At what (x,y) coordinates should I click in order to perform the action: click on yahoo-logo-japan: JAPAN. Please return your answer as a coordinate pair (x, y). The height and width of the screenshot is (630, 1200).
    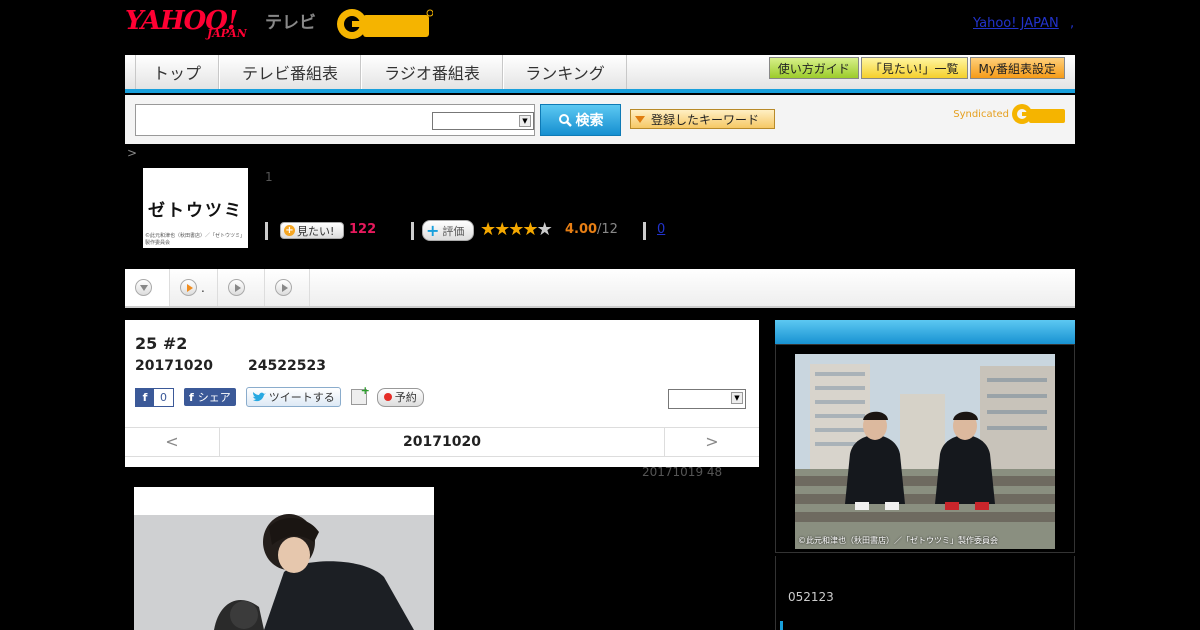
    Looking at the image, I should click on (227, 33).